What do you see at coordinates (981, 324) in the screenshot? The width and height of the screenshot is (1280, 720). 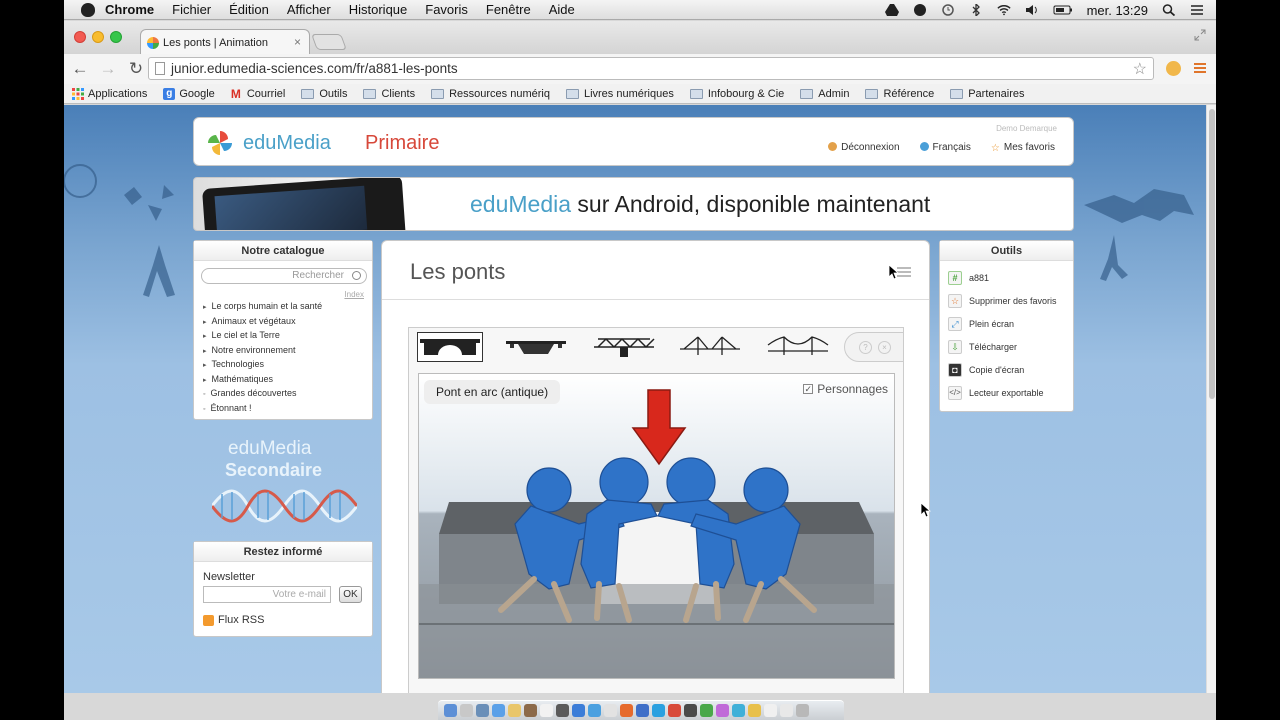 I see `tool-fullscreen: ⤢ Plein écran` at bounding box center [981, 324].